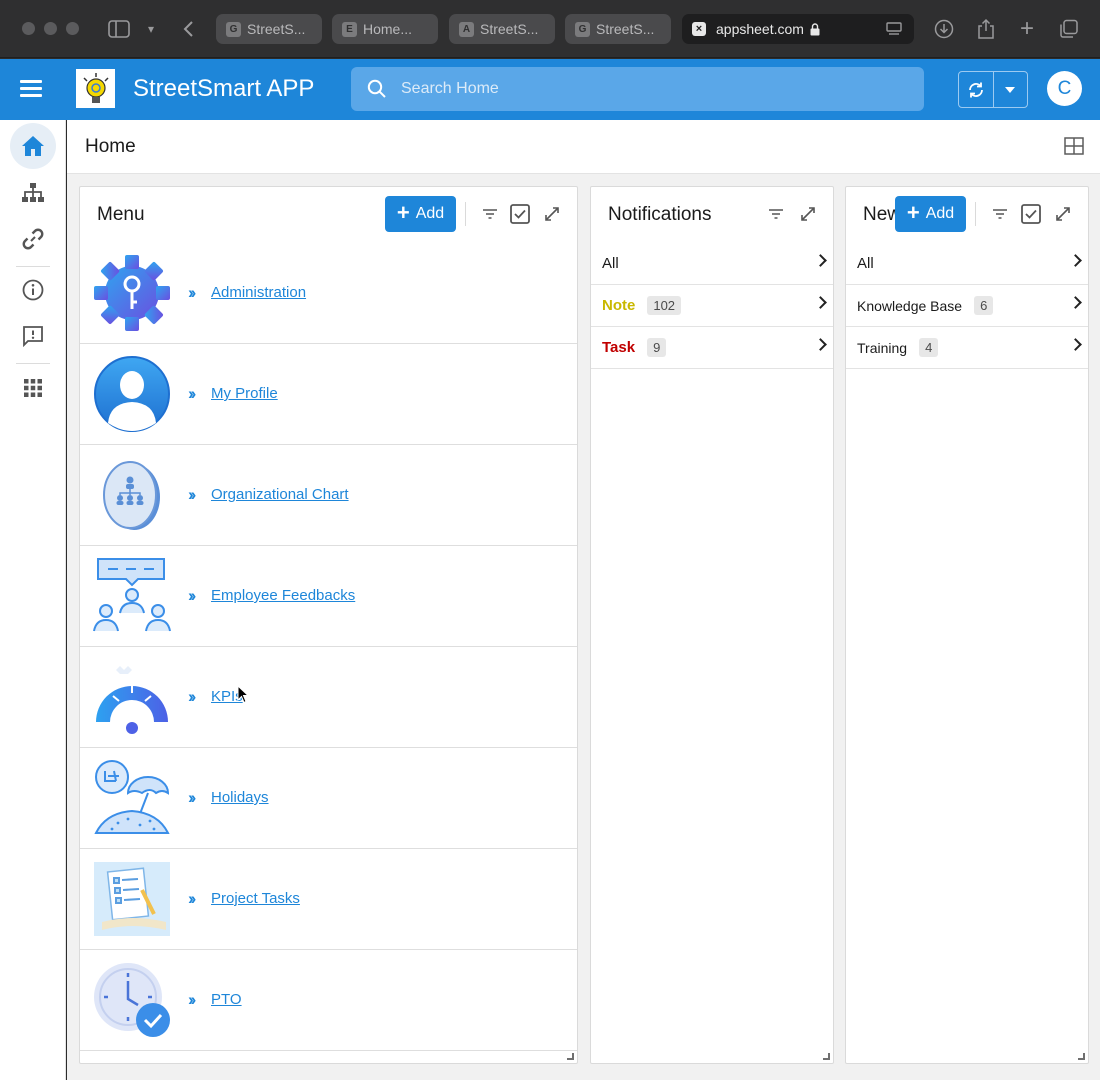  Describe the element at coordinates (619, 305) in the screenshot. I see `group-label: Note` at that location.